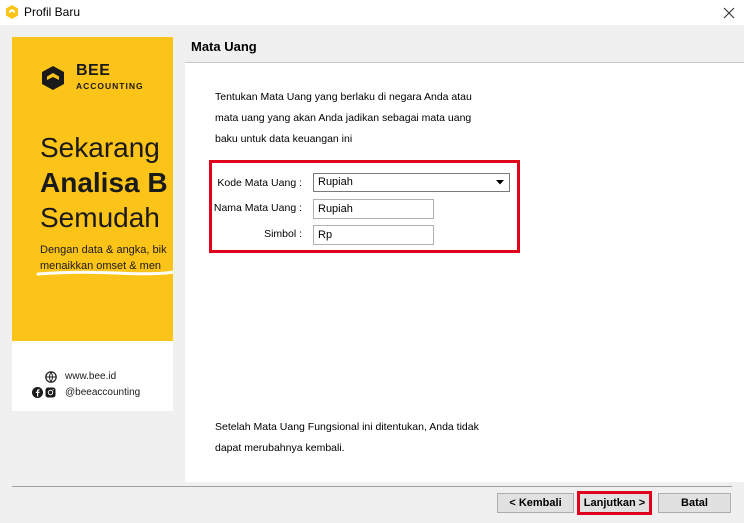 This screenshot has width=744, height=523. I want to click on banner-headline-3: Semudah, so click(100, 217).